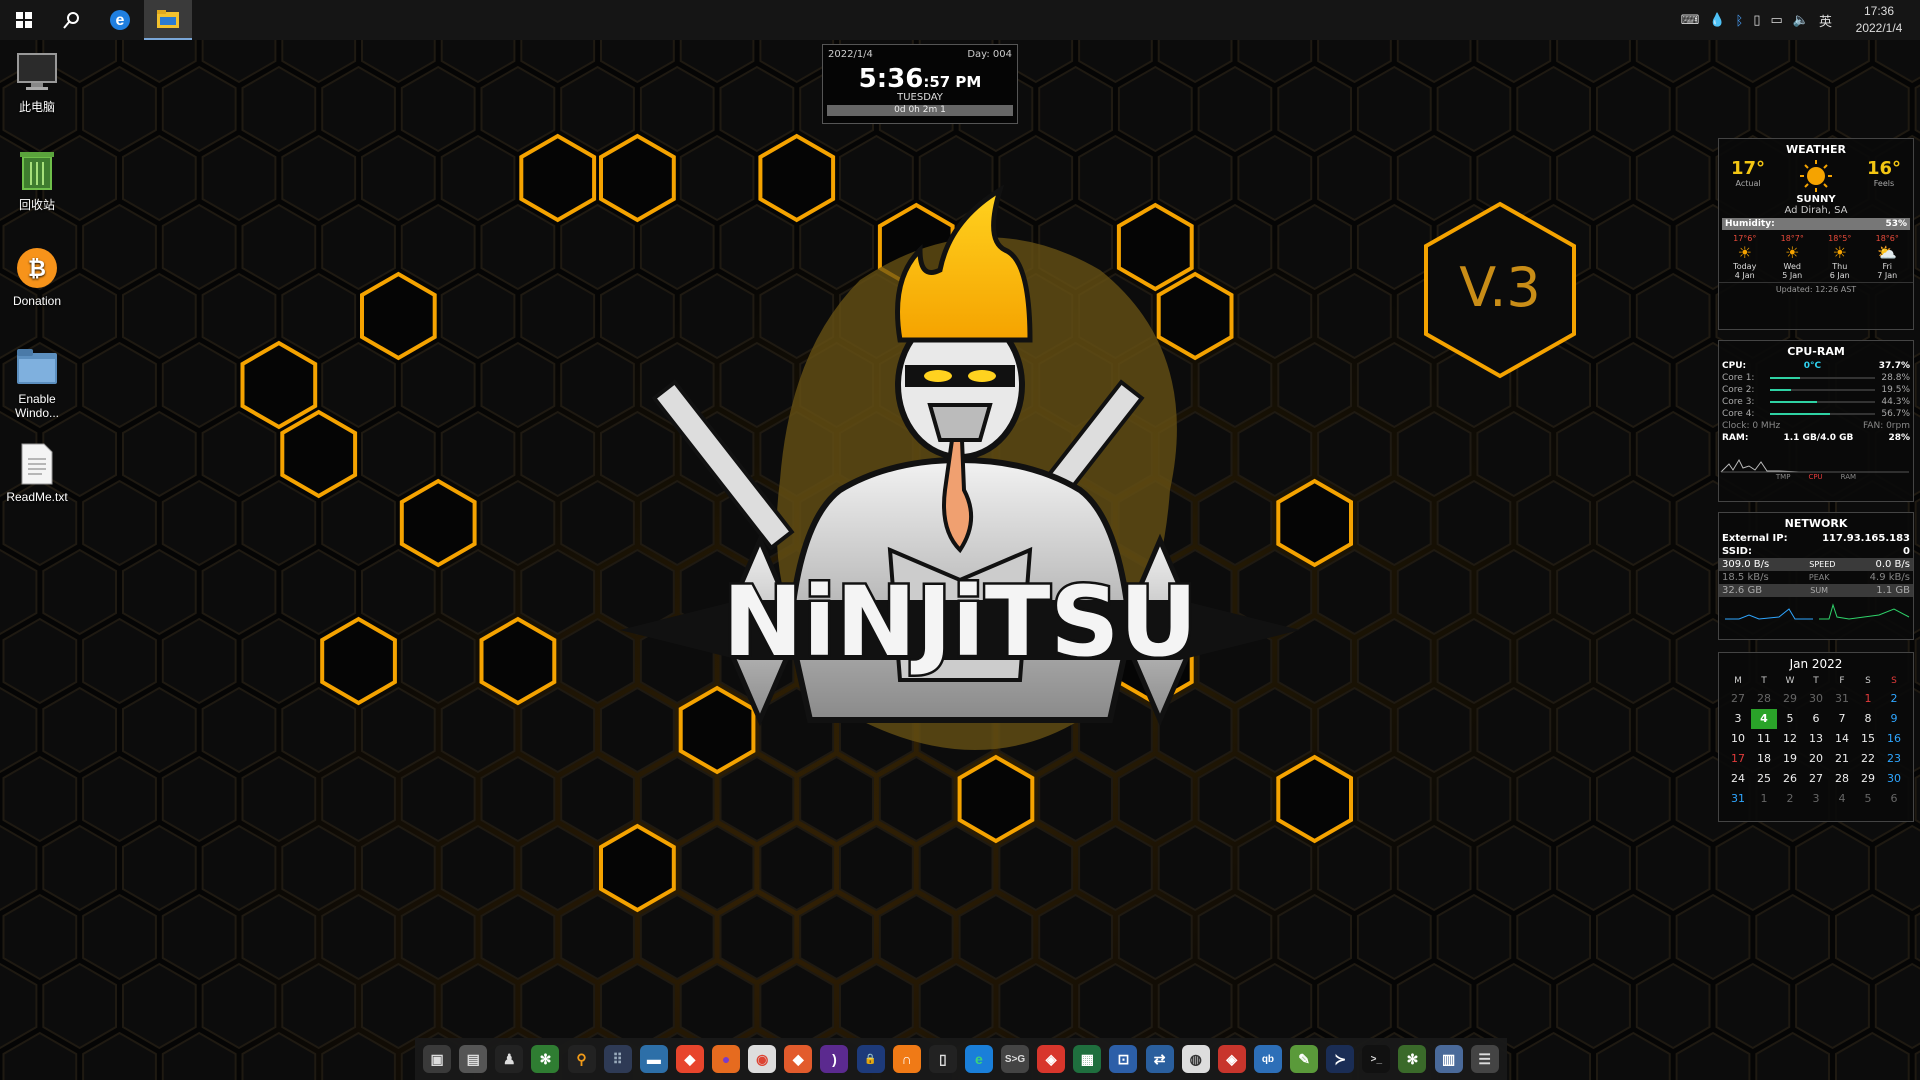 The width and height of the screenshot is (1920, 1080). I want to click on edge-taskbar-button: e, so click(120, 20).